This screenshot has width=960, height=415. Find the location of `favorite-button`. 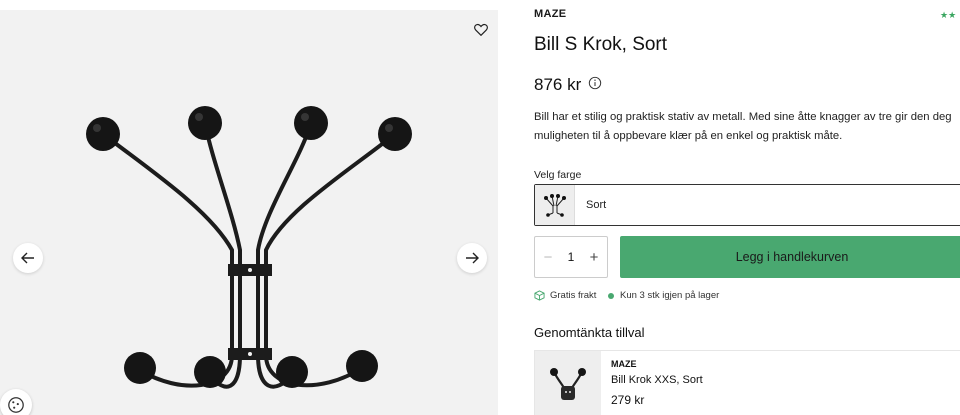

favorite-button is located at coordinates (481, 29).